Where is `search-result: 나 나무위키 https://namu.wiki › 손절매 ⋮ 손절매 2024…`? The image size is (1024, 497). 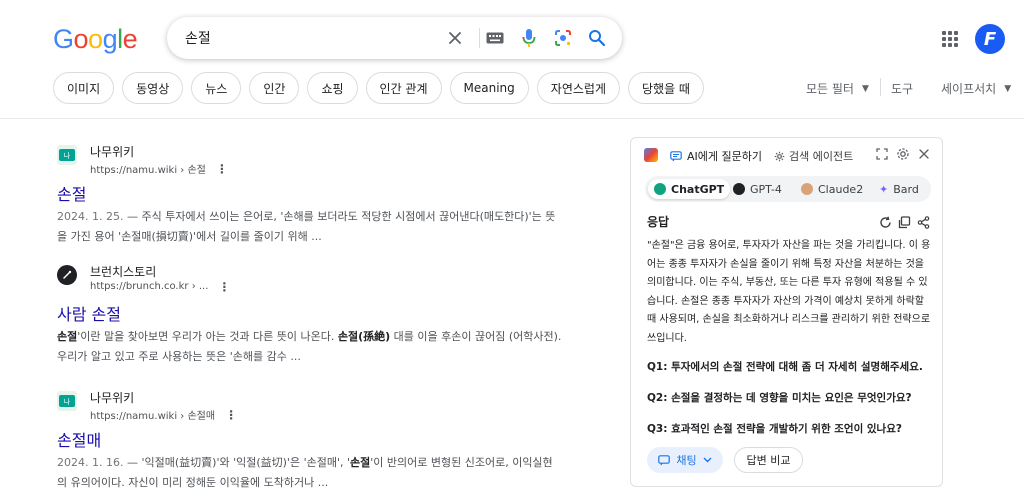 search-result: 나 나무위키 https://namu.wiki › 손절매 ⋮ 손절매 2024… is located at coordinates (312, 439).